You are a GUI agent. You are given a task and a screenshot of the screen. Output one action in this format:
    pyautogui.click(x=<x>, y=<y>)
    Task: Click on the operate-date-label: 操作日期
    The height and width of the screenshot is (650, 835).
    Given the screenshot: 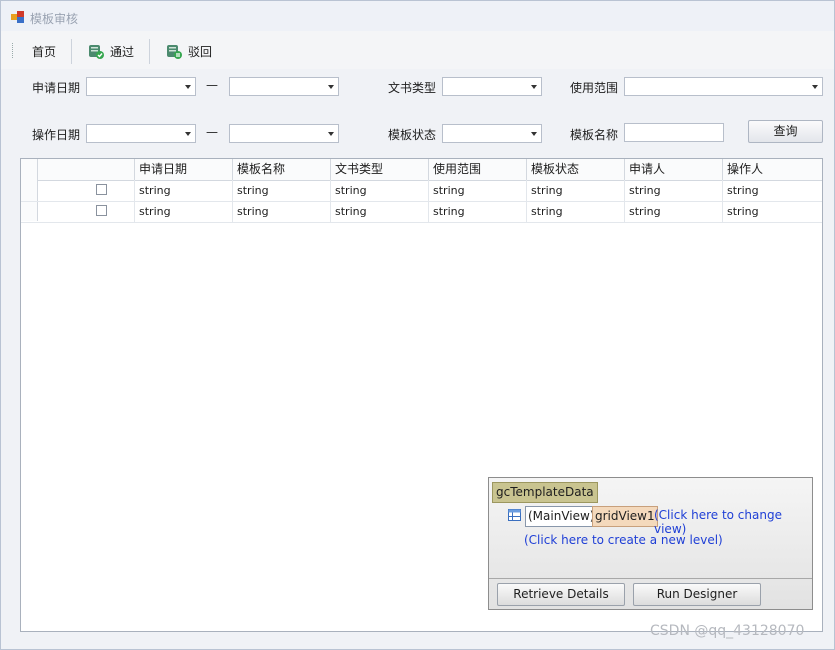 What is the action you would take?
    pyautogui.click(x=56, y=135)
    